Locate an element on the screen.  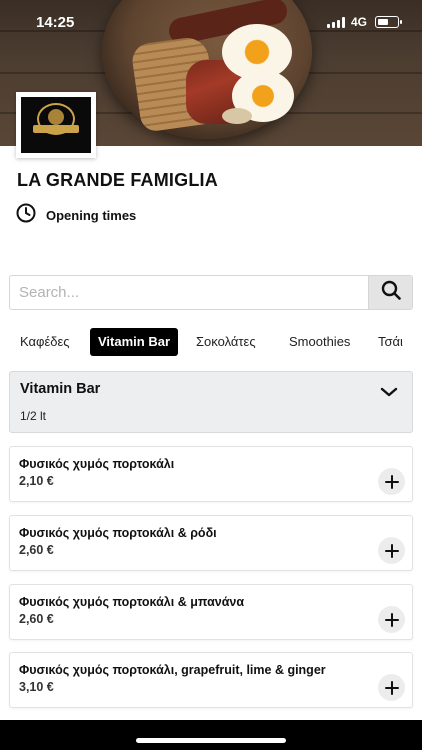
search-input is located at coordinates (189, 292).